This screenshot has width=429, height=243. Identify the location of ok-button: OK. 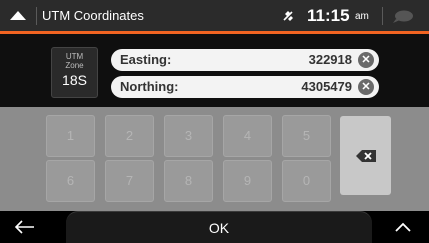
(219, 227).